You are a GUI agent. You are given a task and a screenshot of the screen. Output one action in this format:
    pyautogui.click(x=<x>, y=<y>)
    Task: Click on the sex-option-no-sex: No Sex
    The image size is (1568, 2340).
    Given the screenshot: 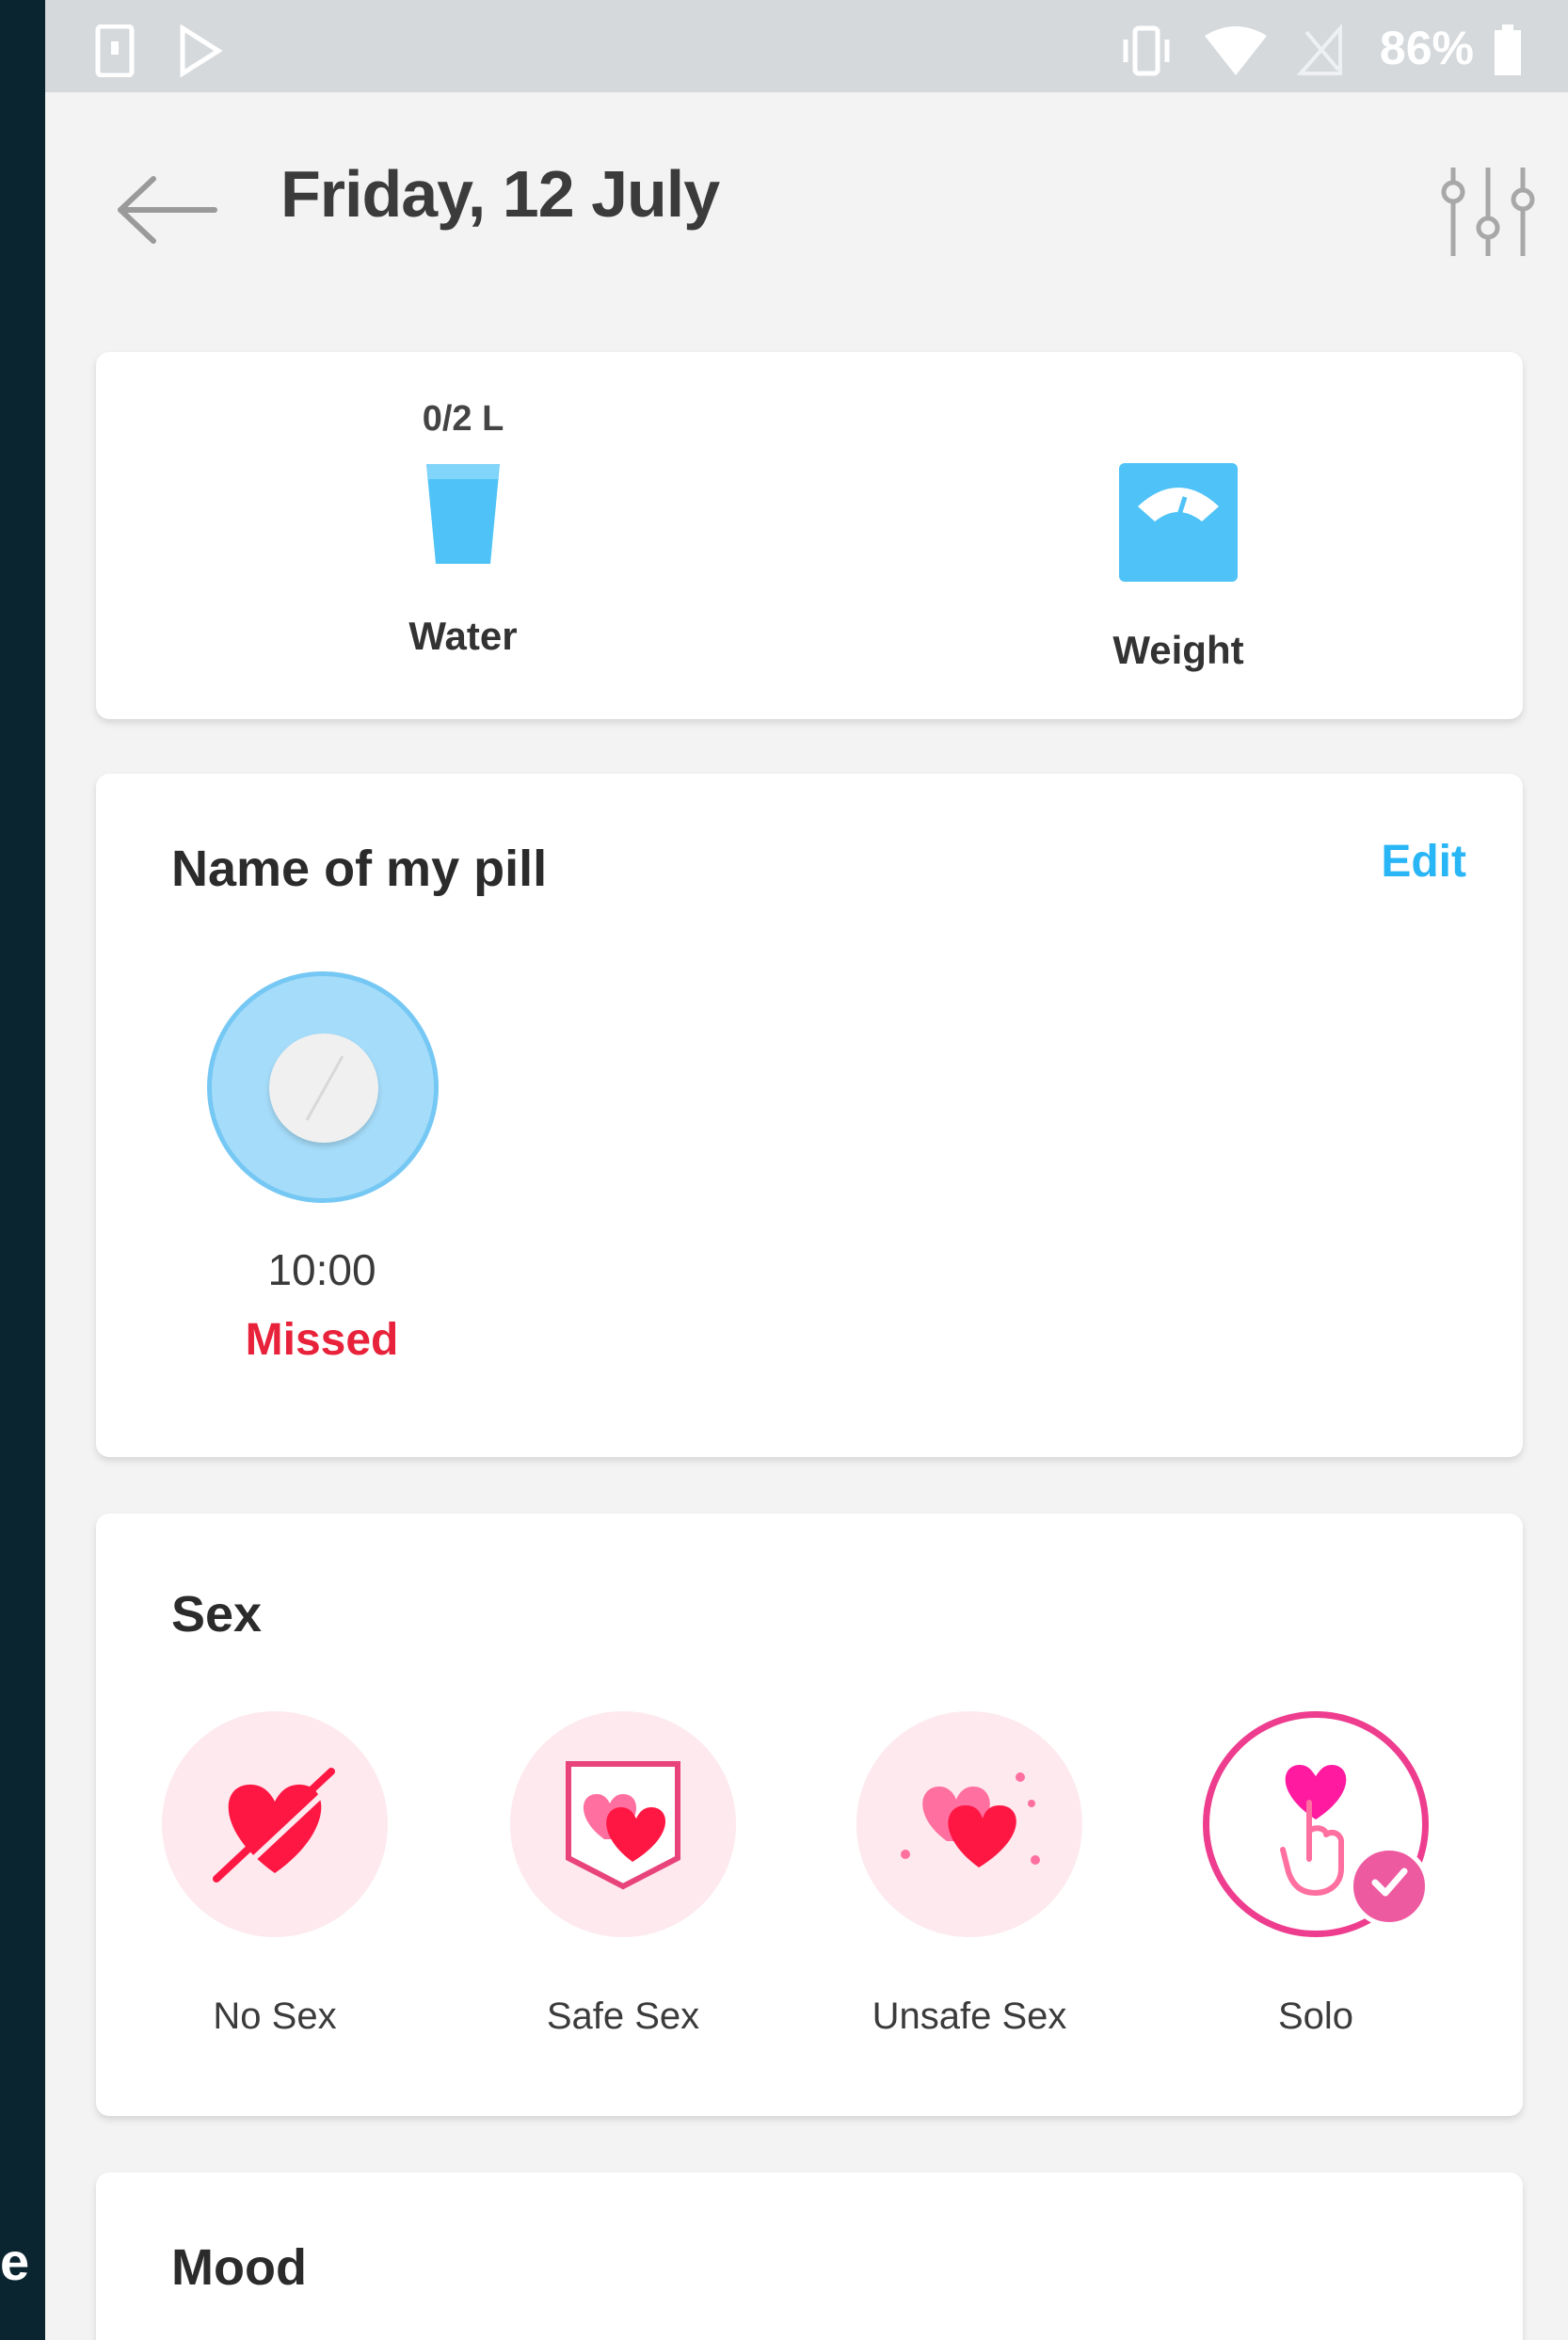 What is the action you would take?
    pyautogui.click(x=275, y=1874)
    